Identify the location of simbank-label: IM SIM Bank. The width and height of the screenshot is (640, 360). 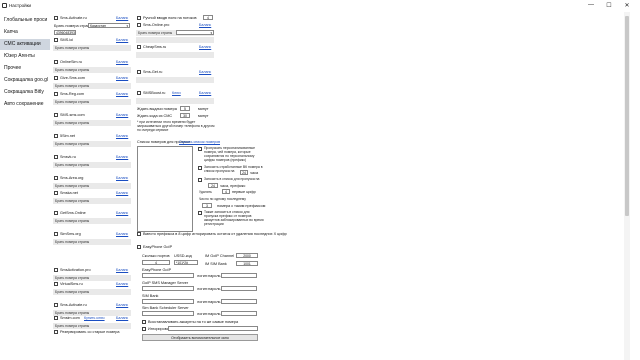
(216, 264).